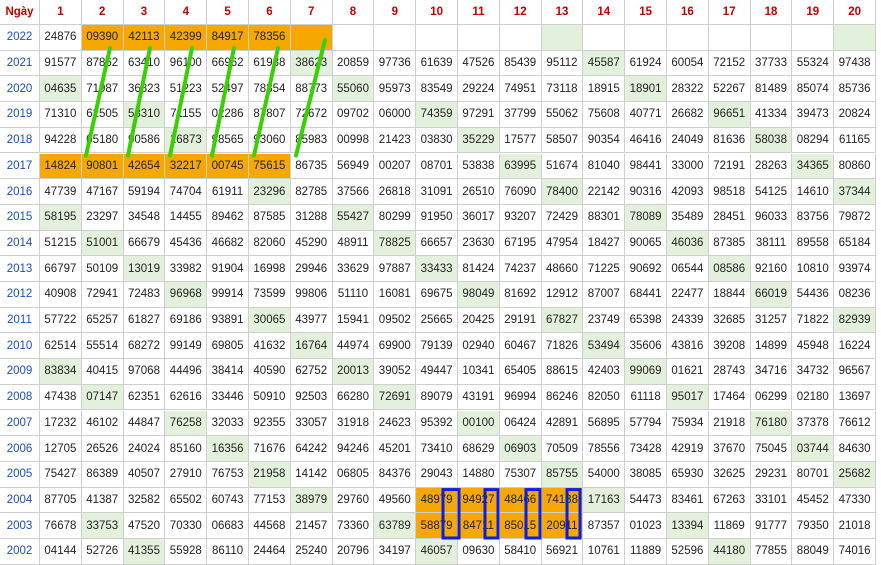  What do you see at coordinates (604, 115) in the screenshot?
I see `result-cell: 75608` at bounding box center [604, 115].